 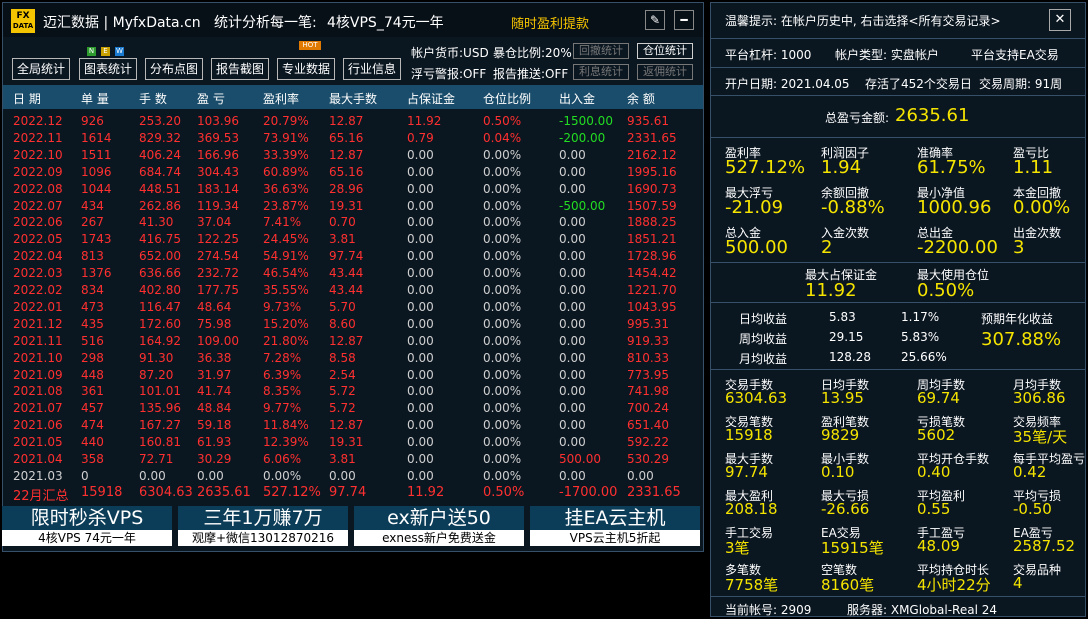 I want to click on column-header: 盈利率, so click(x=281, y=98).